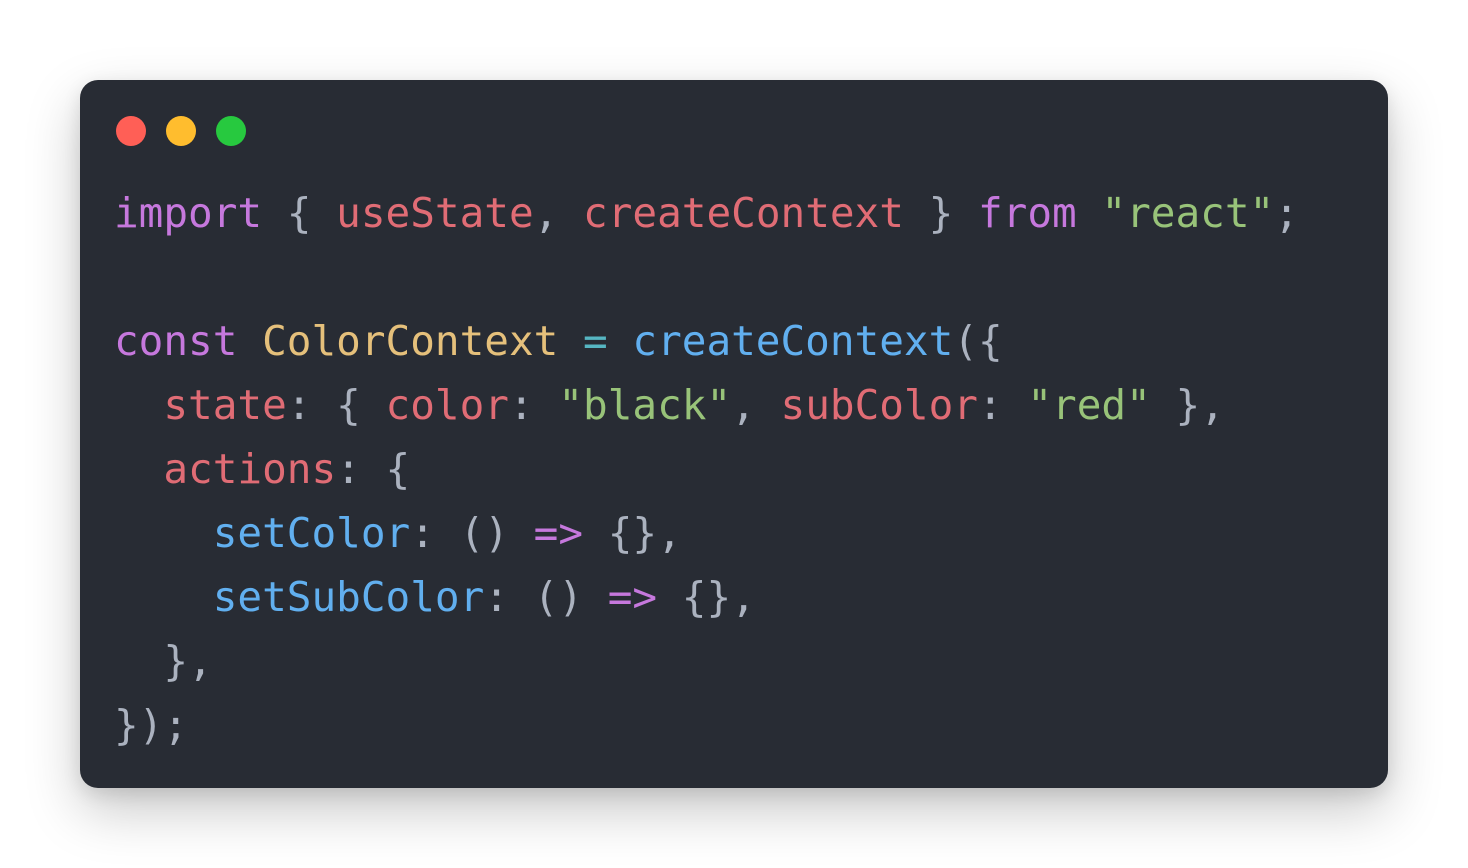  I want to click on close-dot-icon, so click(131, 131).